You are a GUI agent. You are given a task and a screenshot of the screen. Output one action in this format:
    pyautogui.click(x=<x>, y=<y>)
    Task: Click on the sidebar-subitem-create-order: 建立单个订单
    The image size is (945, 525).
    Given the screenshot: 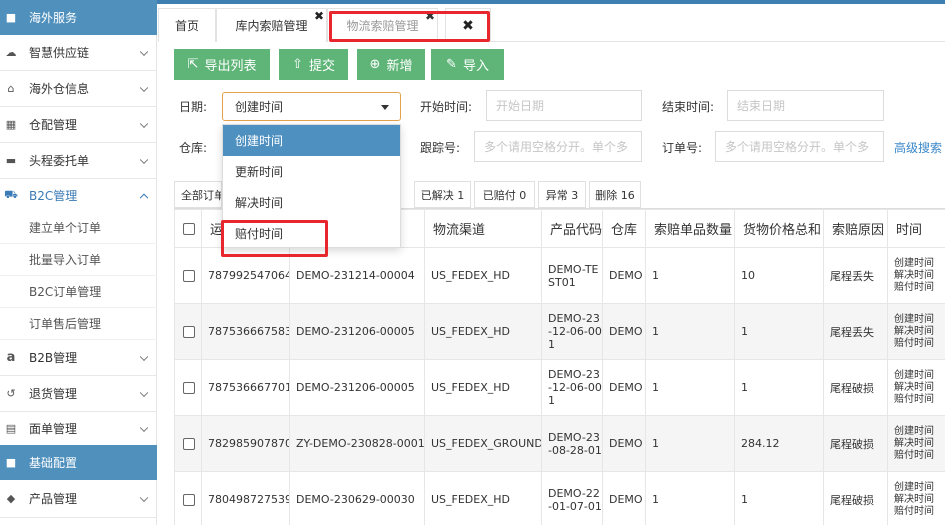 What is the action you would take?
    pyautogui.click(x=78, y=228)
    